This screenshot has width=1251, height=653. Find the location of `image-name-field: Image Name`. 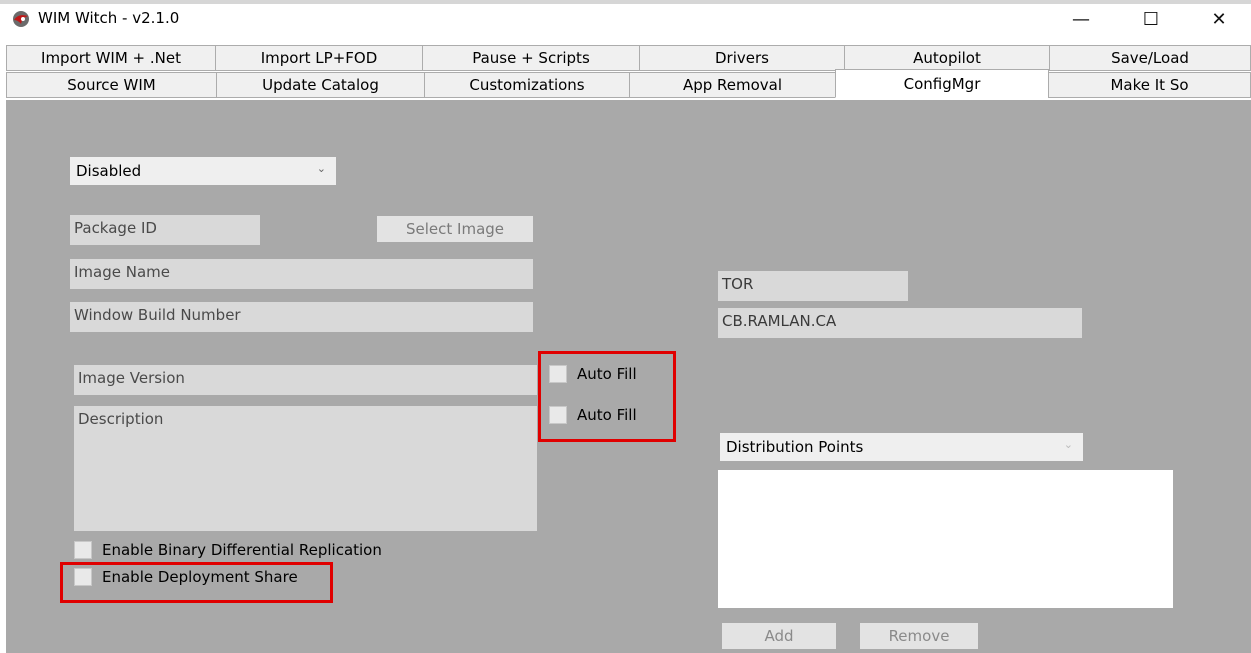

image-name-field: Image Name is located at coordinates (301, 274).